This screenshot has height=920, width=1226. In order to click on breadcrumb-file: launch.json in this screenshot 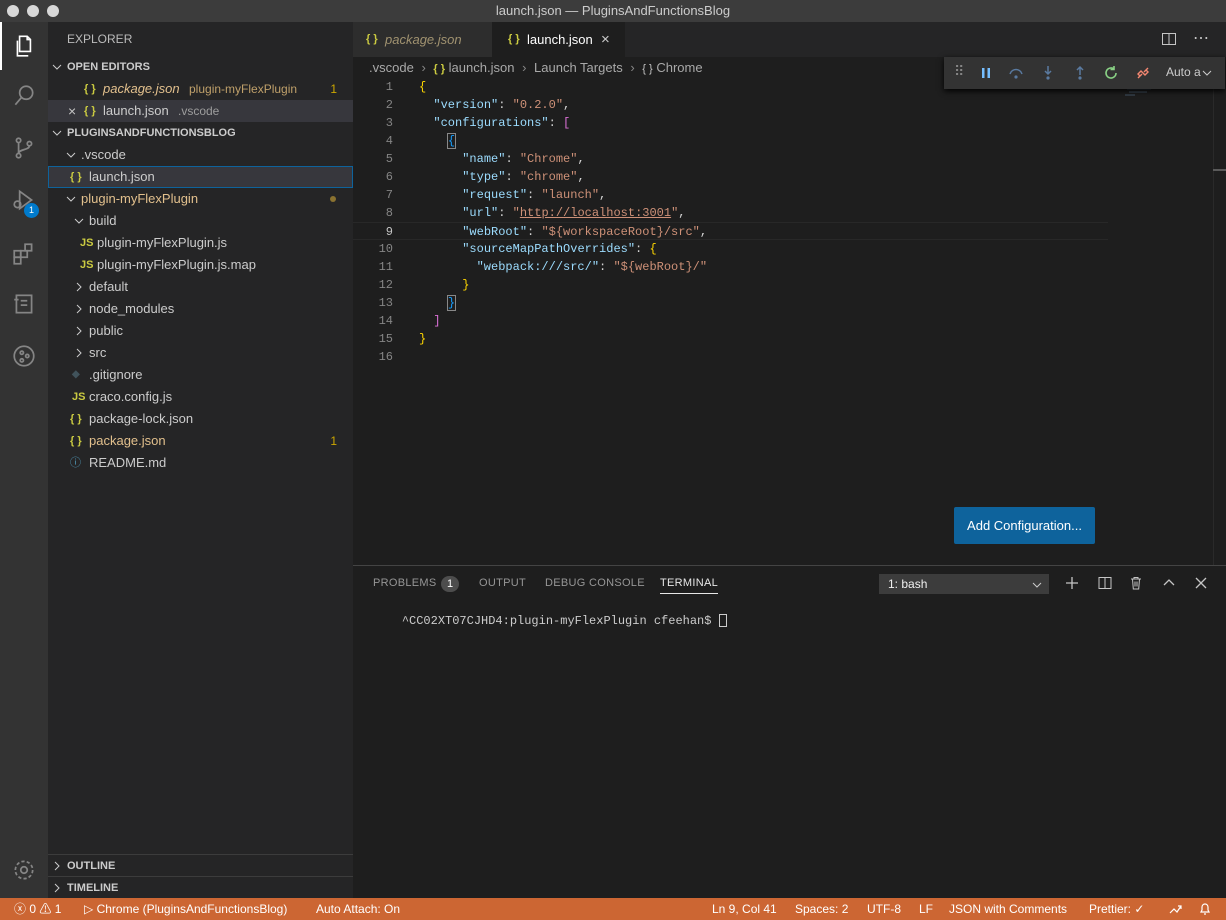, I will do `click(482, 67)`.